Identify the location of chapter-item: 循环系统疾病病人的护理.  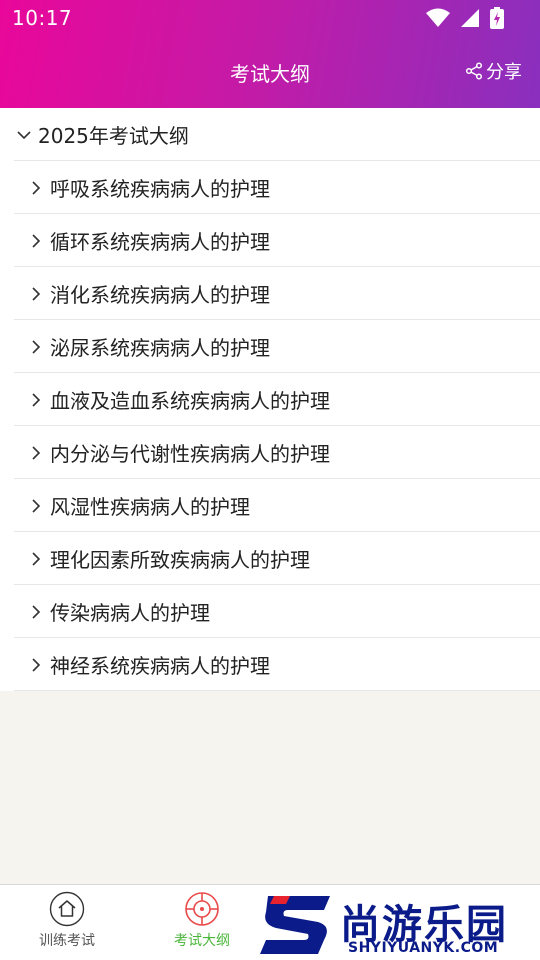
(270, 240).